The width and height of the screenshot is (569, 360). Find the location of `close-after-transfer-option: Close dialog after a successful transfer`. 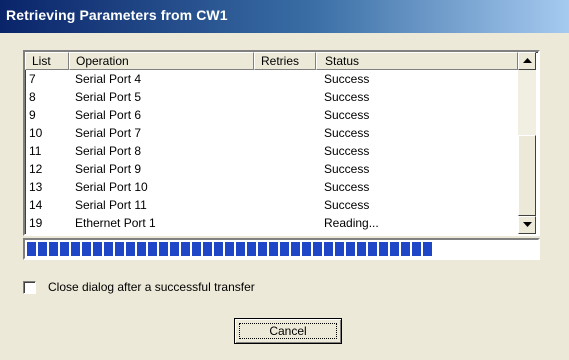

close-after-transfer-option: Close dialog after a successful transfer is located at coordinates (139, 287).